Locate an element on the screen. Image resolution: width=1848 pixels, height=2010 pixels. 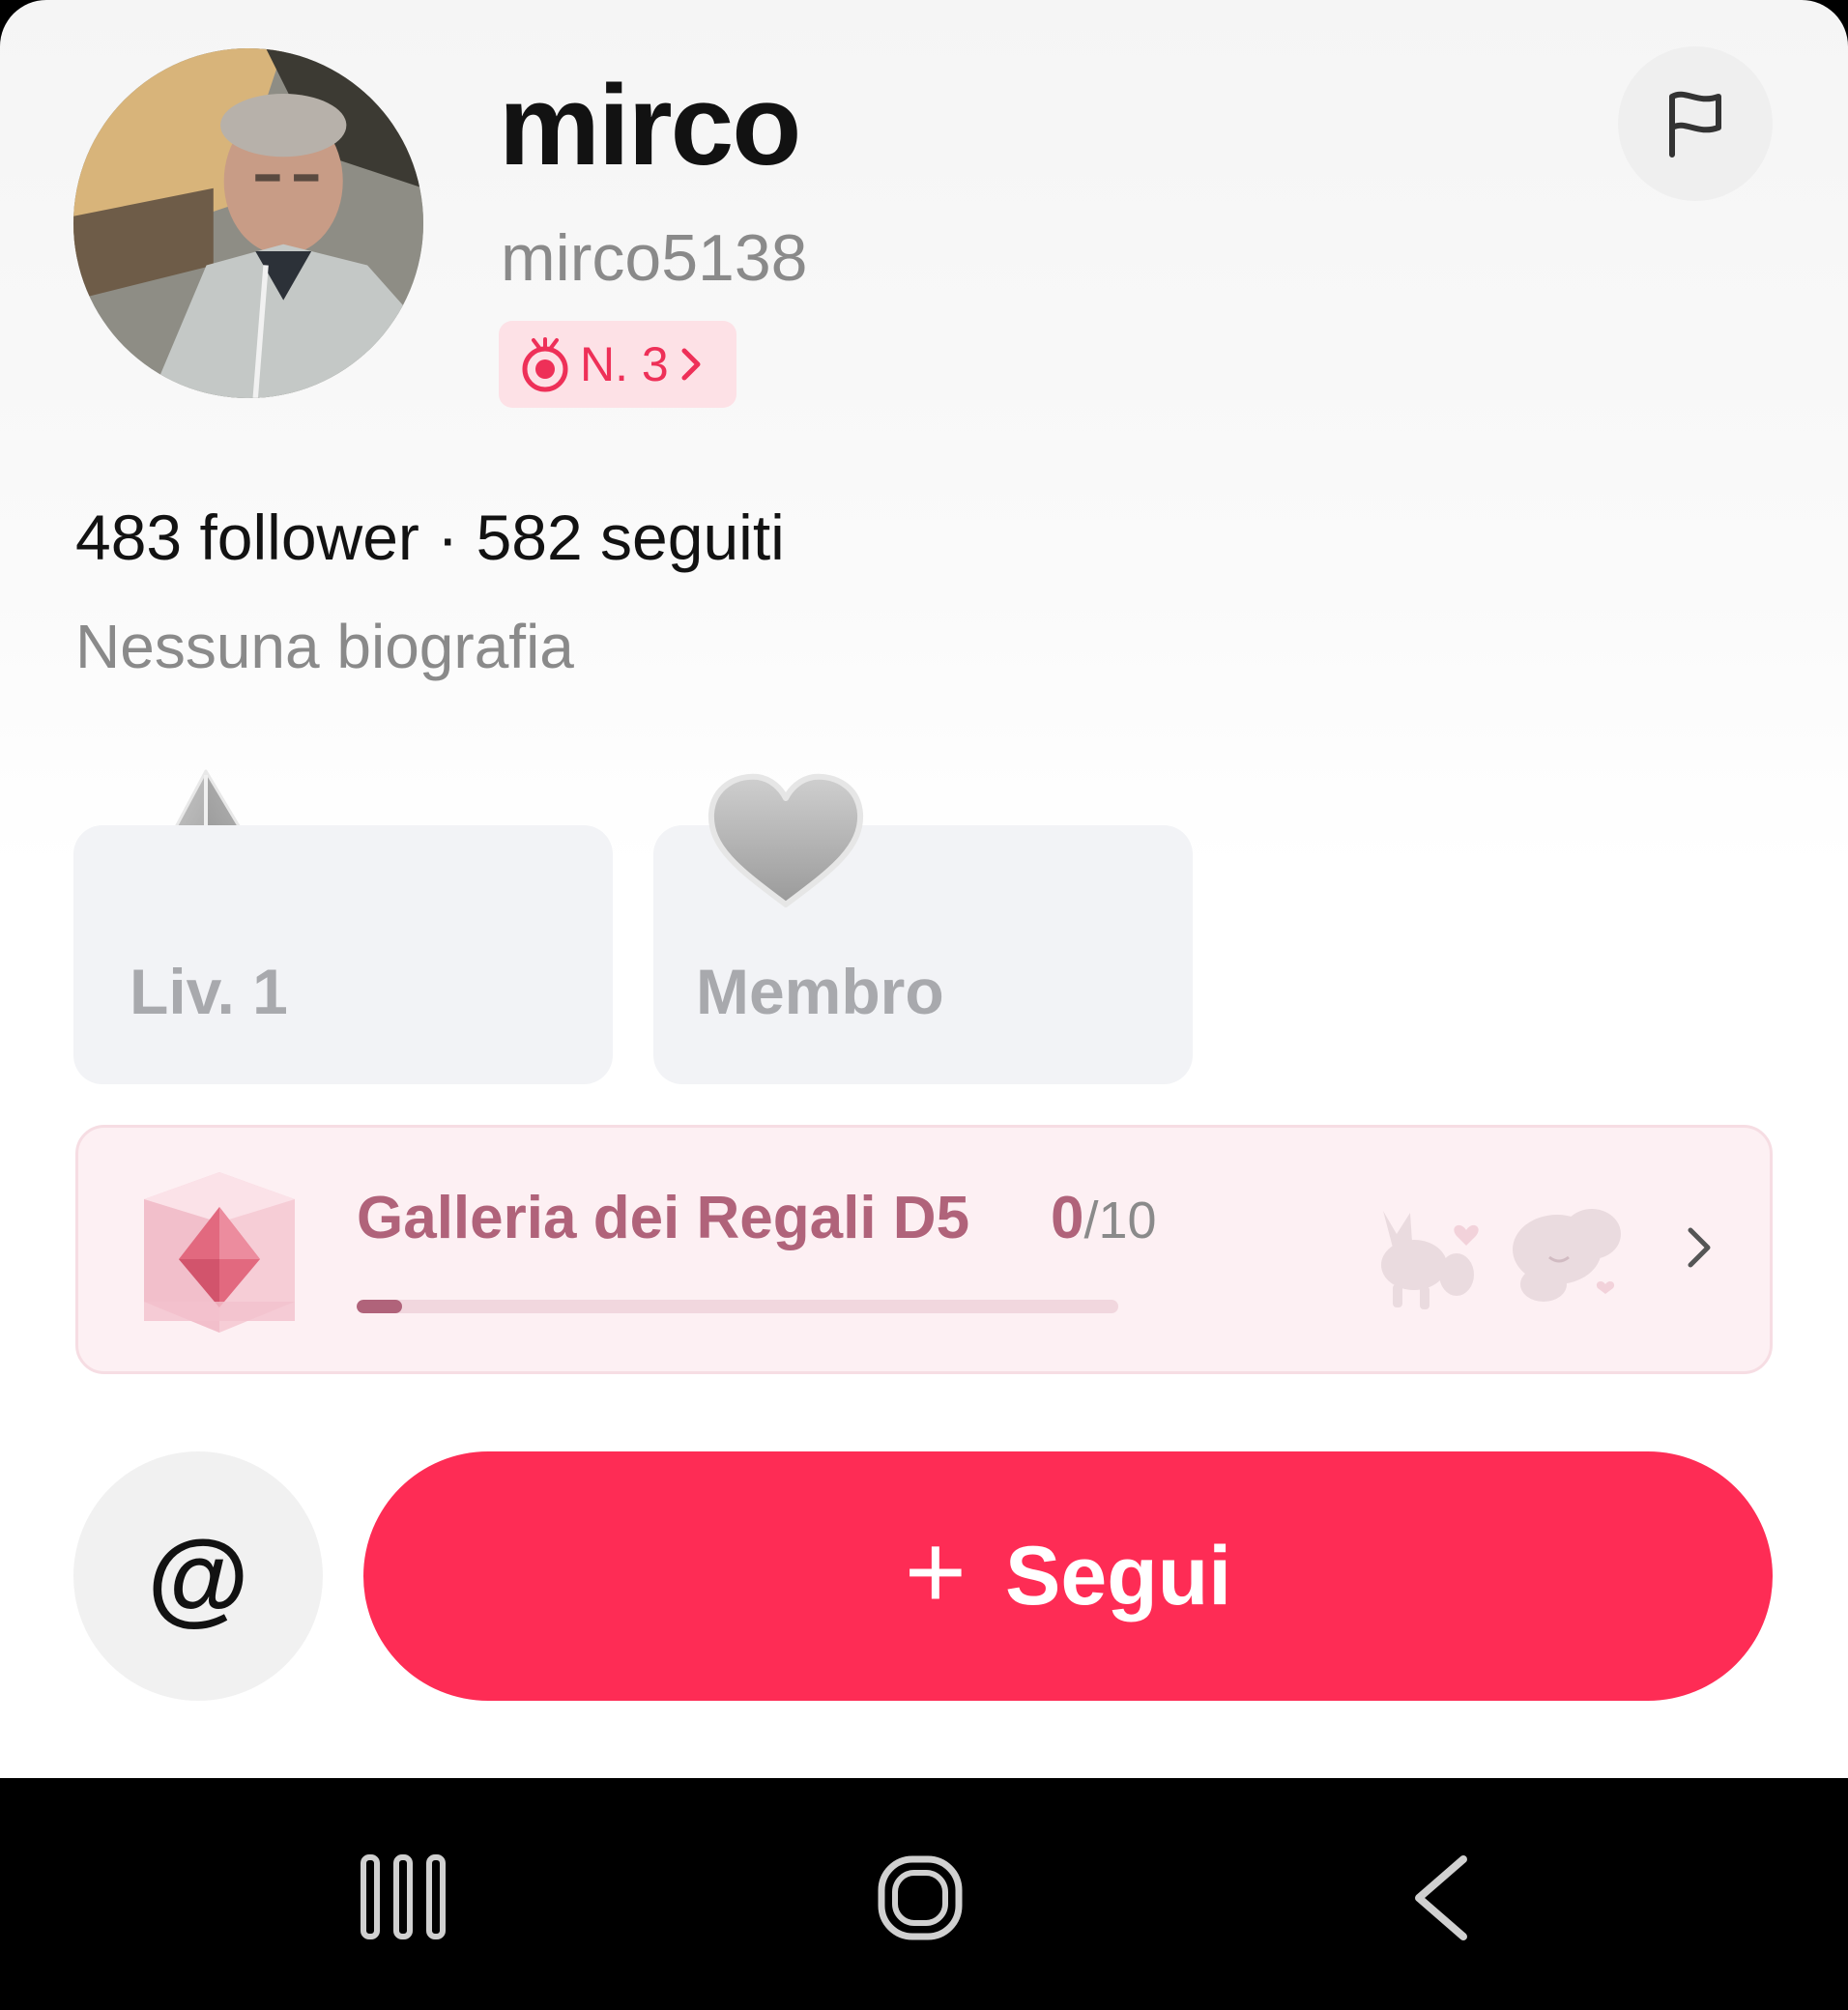
level-badge-card: Liv. 1 is located at coordinates (343, 954).